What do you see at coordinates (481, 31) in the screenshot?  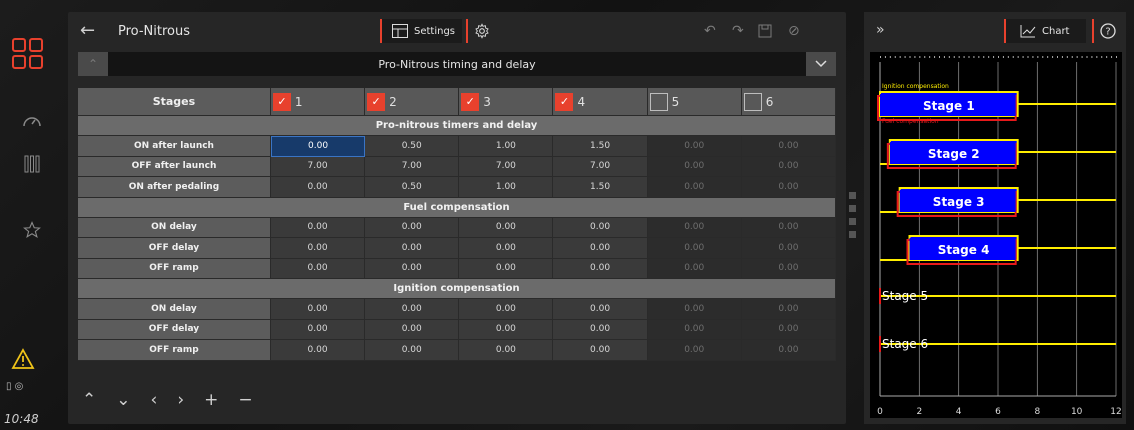 I see `gear-button` at bounding box center [481, 31].